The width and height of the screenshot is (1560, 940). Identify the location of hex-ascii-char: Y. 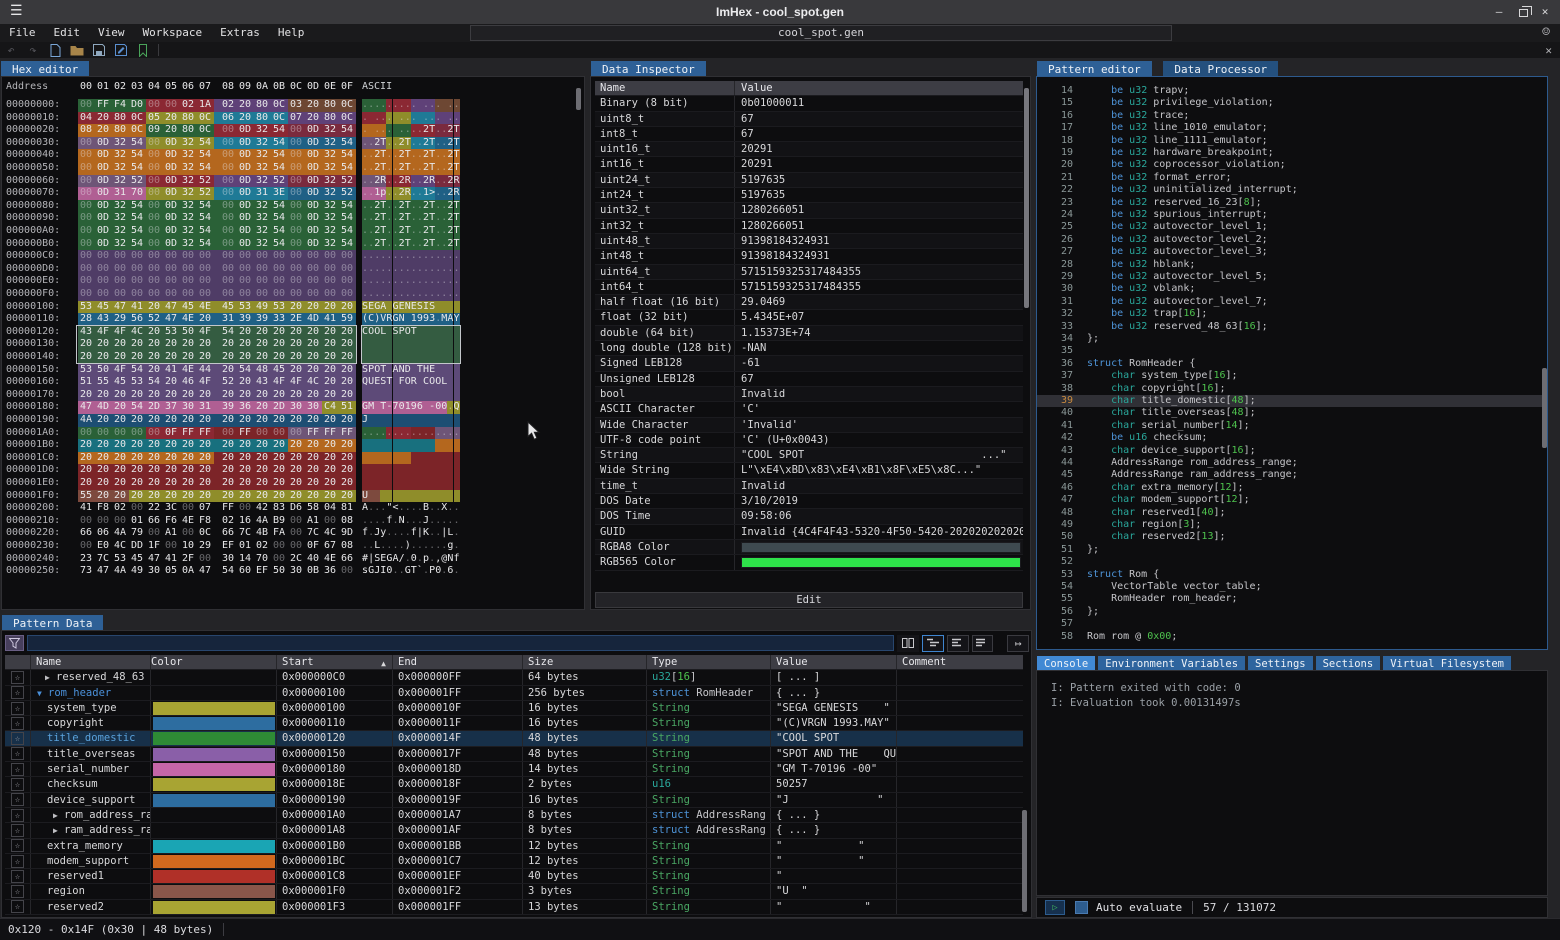
(456, 319).